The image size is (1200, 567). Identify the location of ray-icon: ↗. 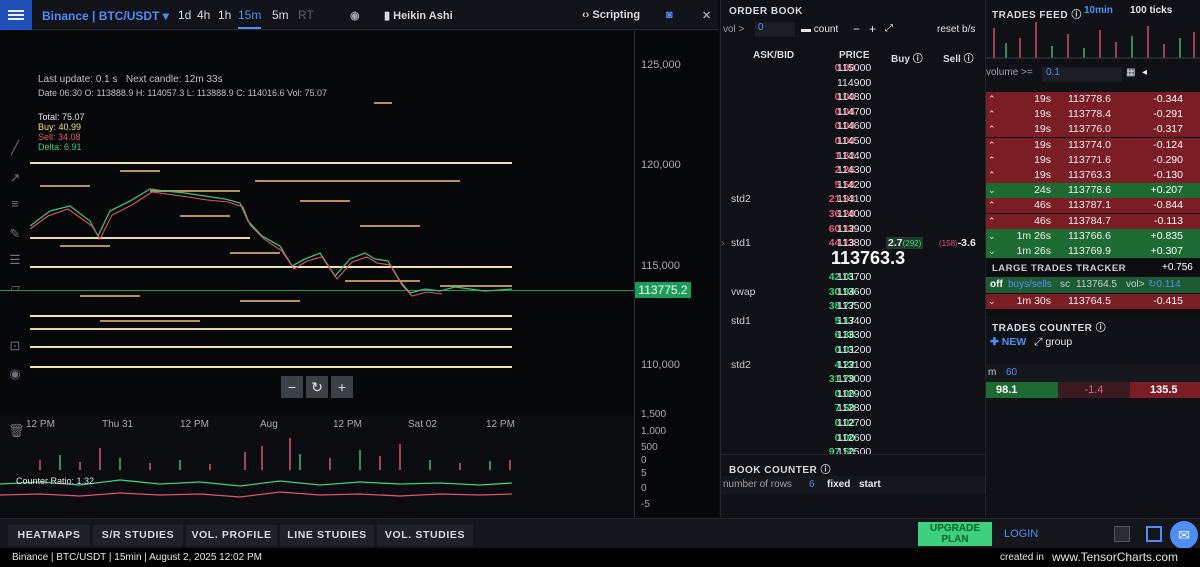
(15, 178).